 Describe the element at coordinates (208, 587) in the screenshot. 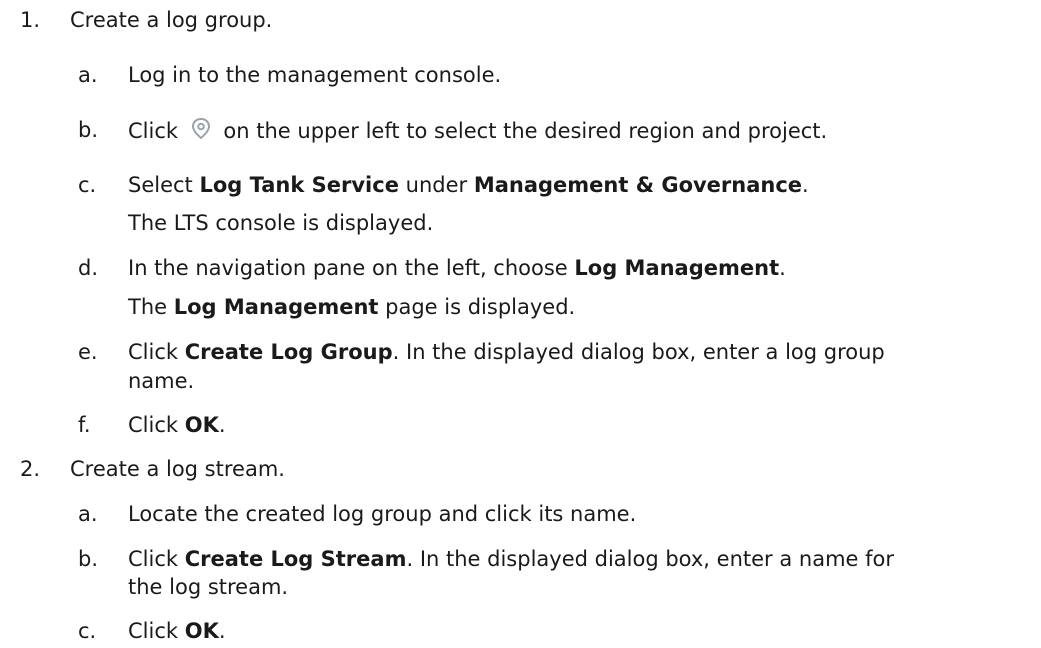

I see `substep-continuation: the log stream.` at that location.